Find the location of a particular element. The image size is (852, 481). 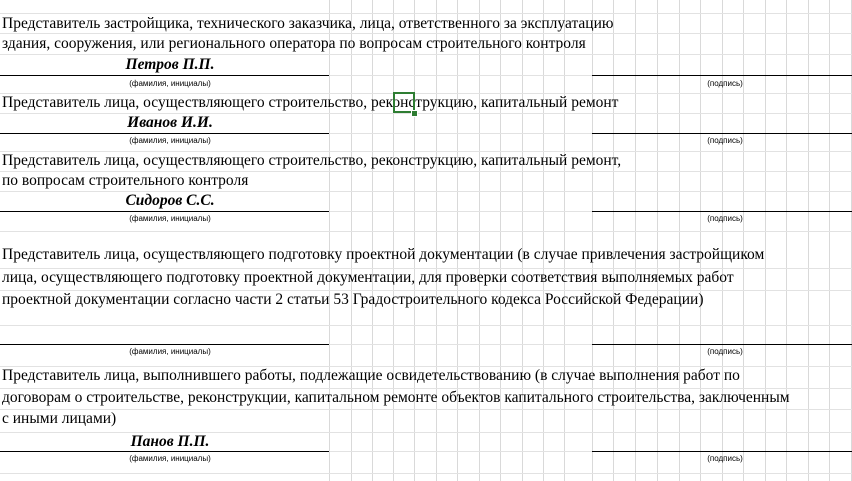

block4-sign-line is located at coordinates (722, 344).